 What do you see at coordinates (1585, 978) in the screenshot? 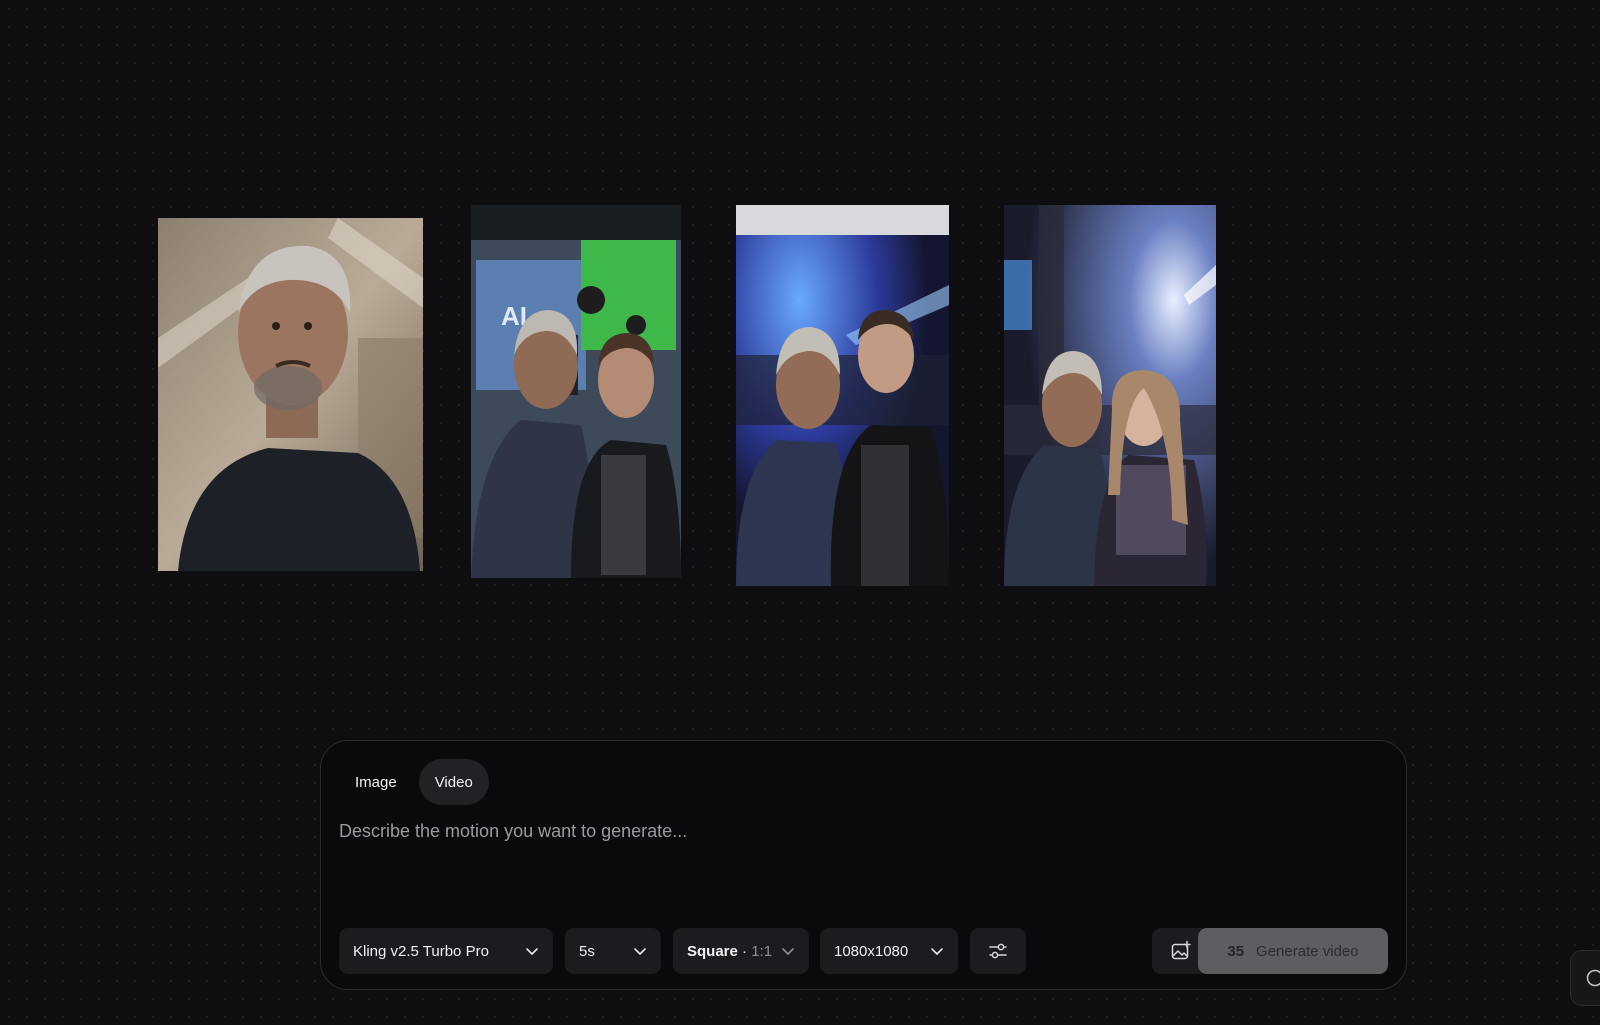
I see `help-button` at bounding box center [1585, 978].